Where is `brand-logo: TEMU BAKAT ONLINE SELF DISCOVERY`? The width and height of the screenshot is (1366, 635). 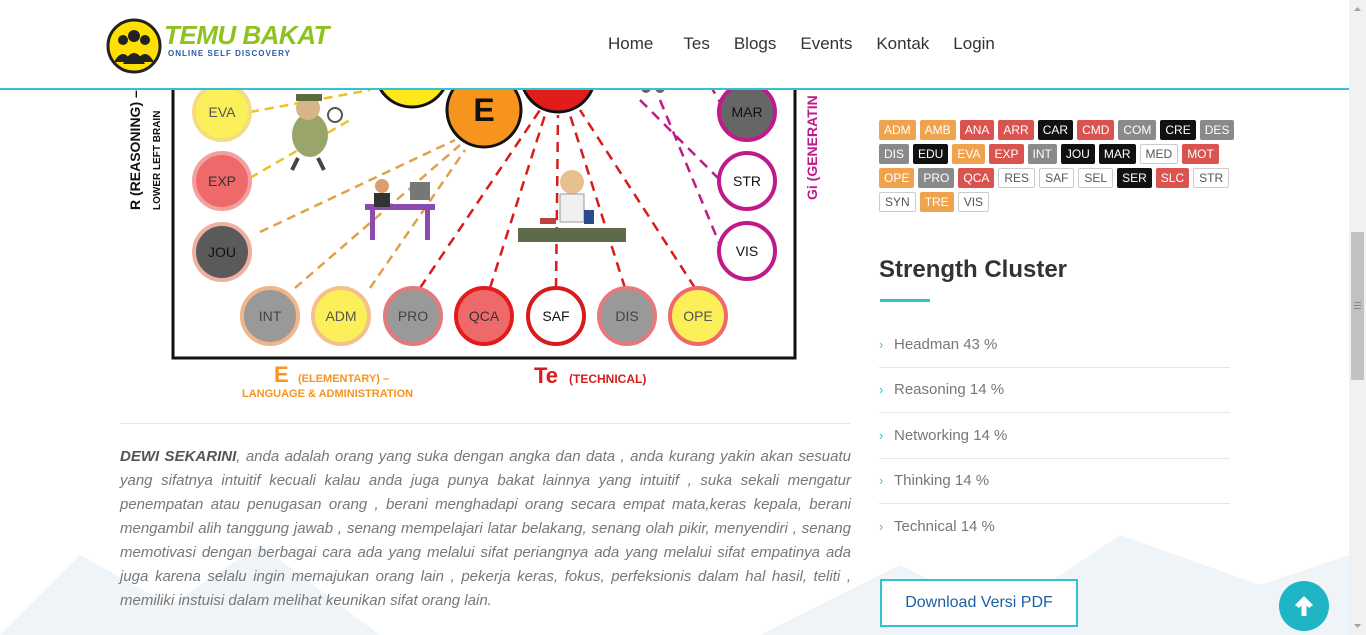
brand-logo: TEMU BAKAT ONLINE SELF DISCOVERY is located at coordinates (217, 46).